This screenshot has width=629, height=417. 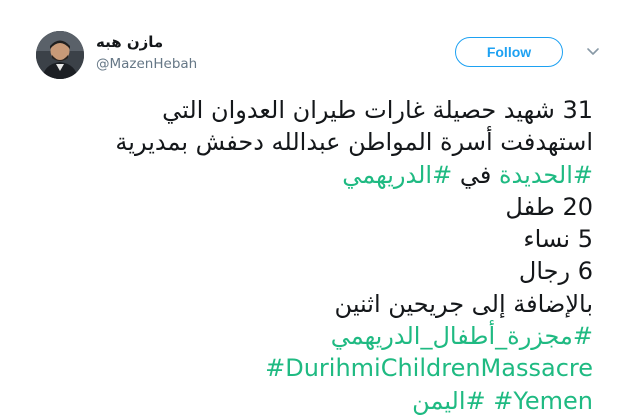 What do you see at coordinates (546, 175) in the screenshot?
I see `hashtag-link: #الحديدة` at bounding box center [546, 175].